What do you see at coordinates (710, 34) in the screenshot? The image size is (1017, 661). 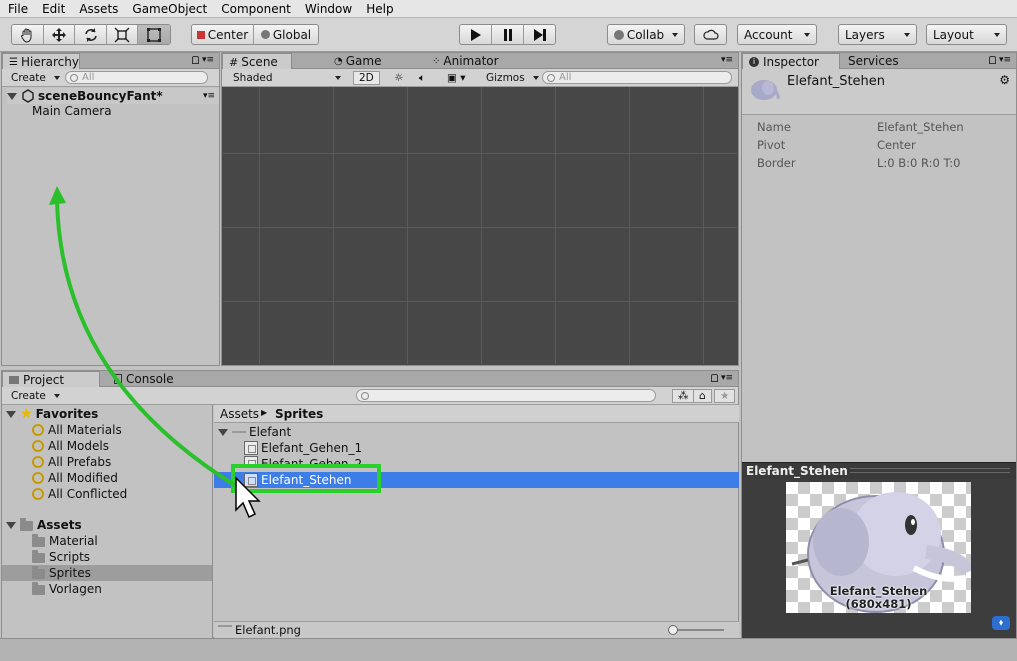 I see `cloud-button` at bounding box center [710, 34].